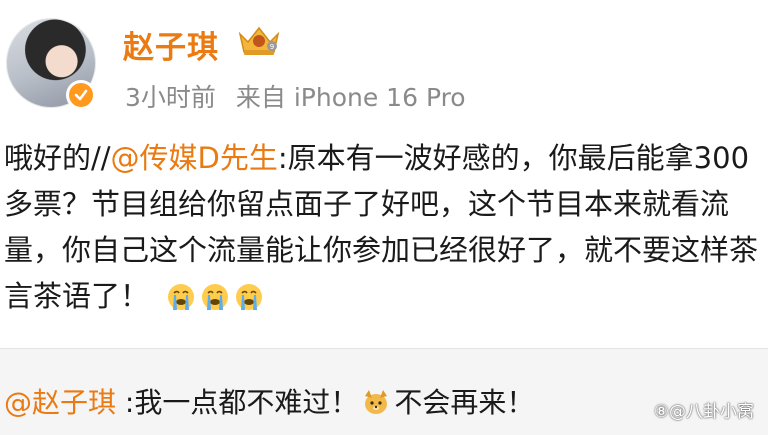 The image size is (768, 435). Describe the element at coordinates (51, 64) in the screenshot. I see `avatar-container` at that location.